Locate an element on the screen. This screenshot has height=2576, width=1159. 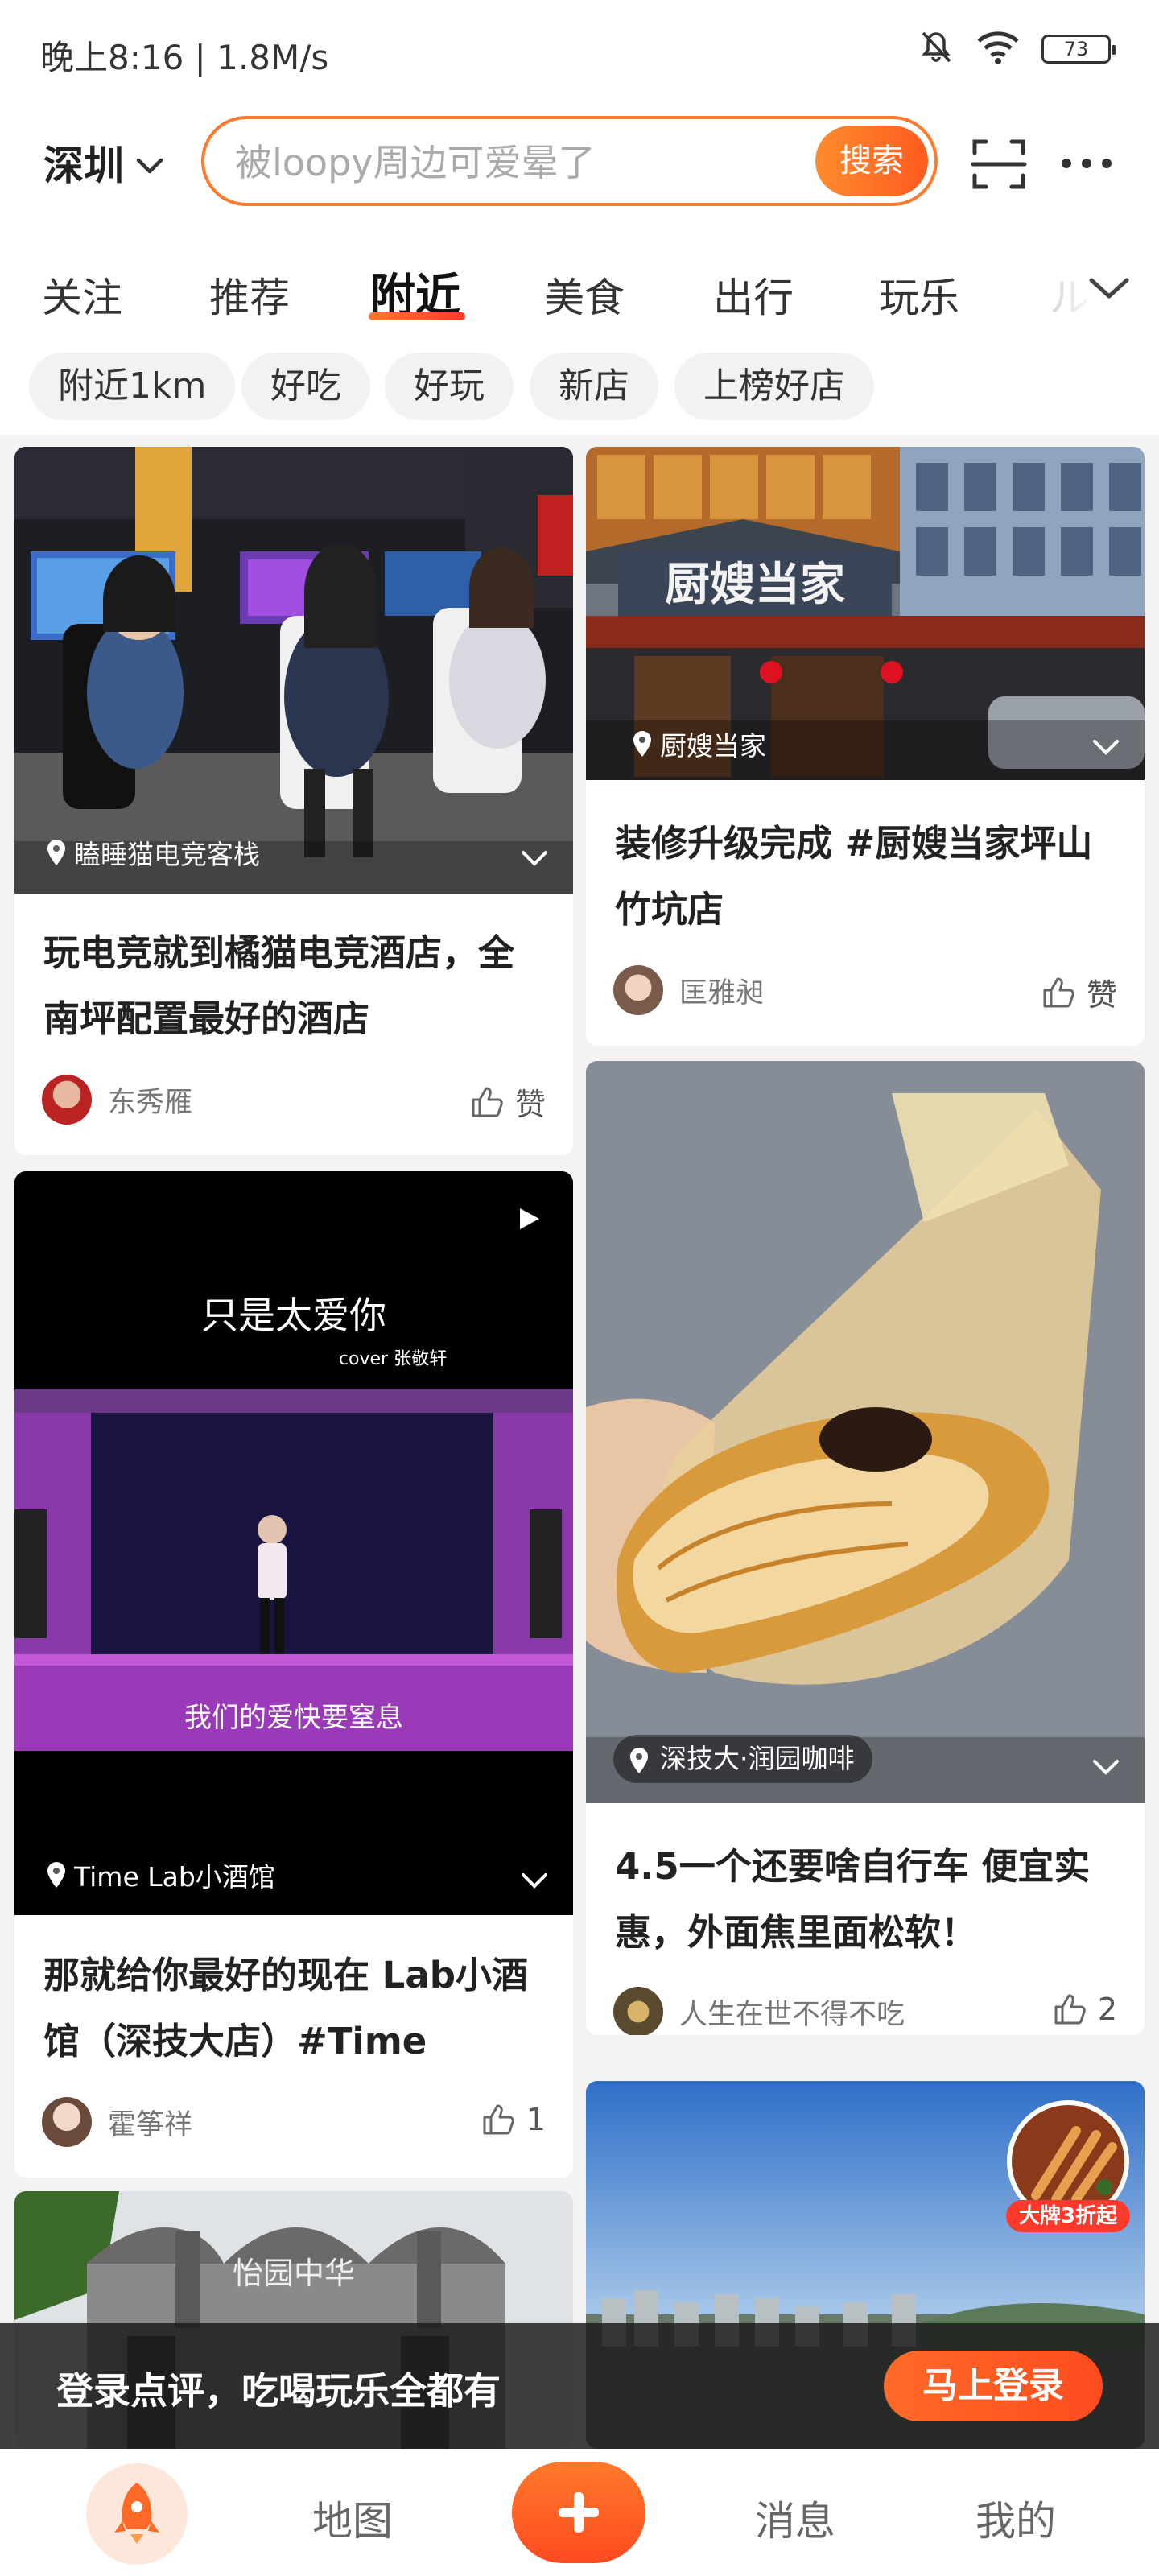
poi-label: 瞌睡猫电竞客栈 is located at coordinates (153, 852).